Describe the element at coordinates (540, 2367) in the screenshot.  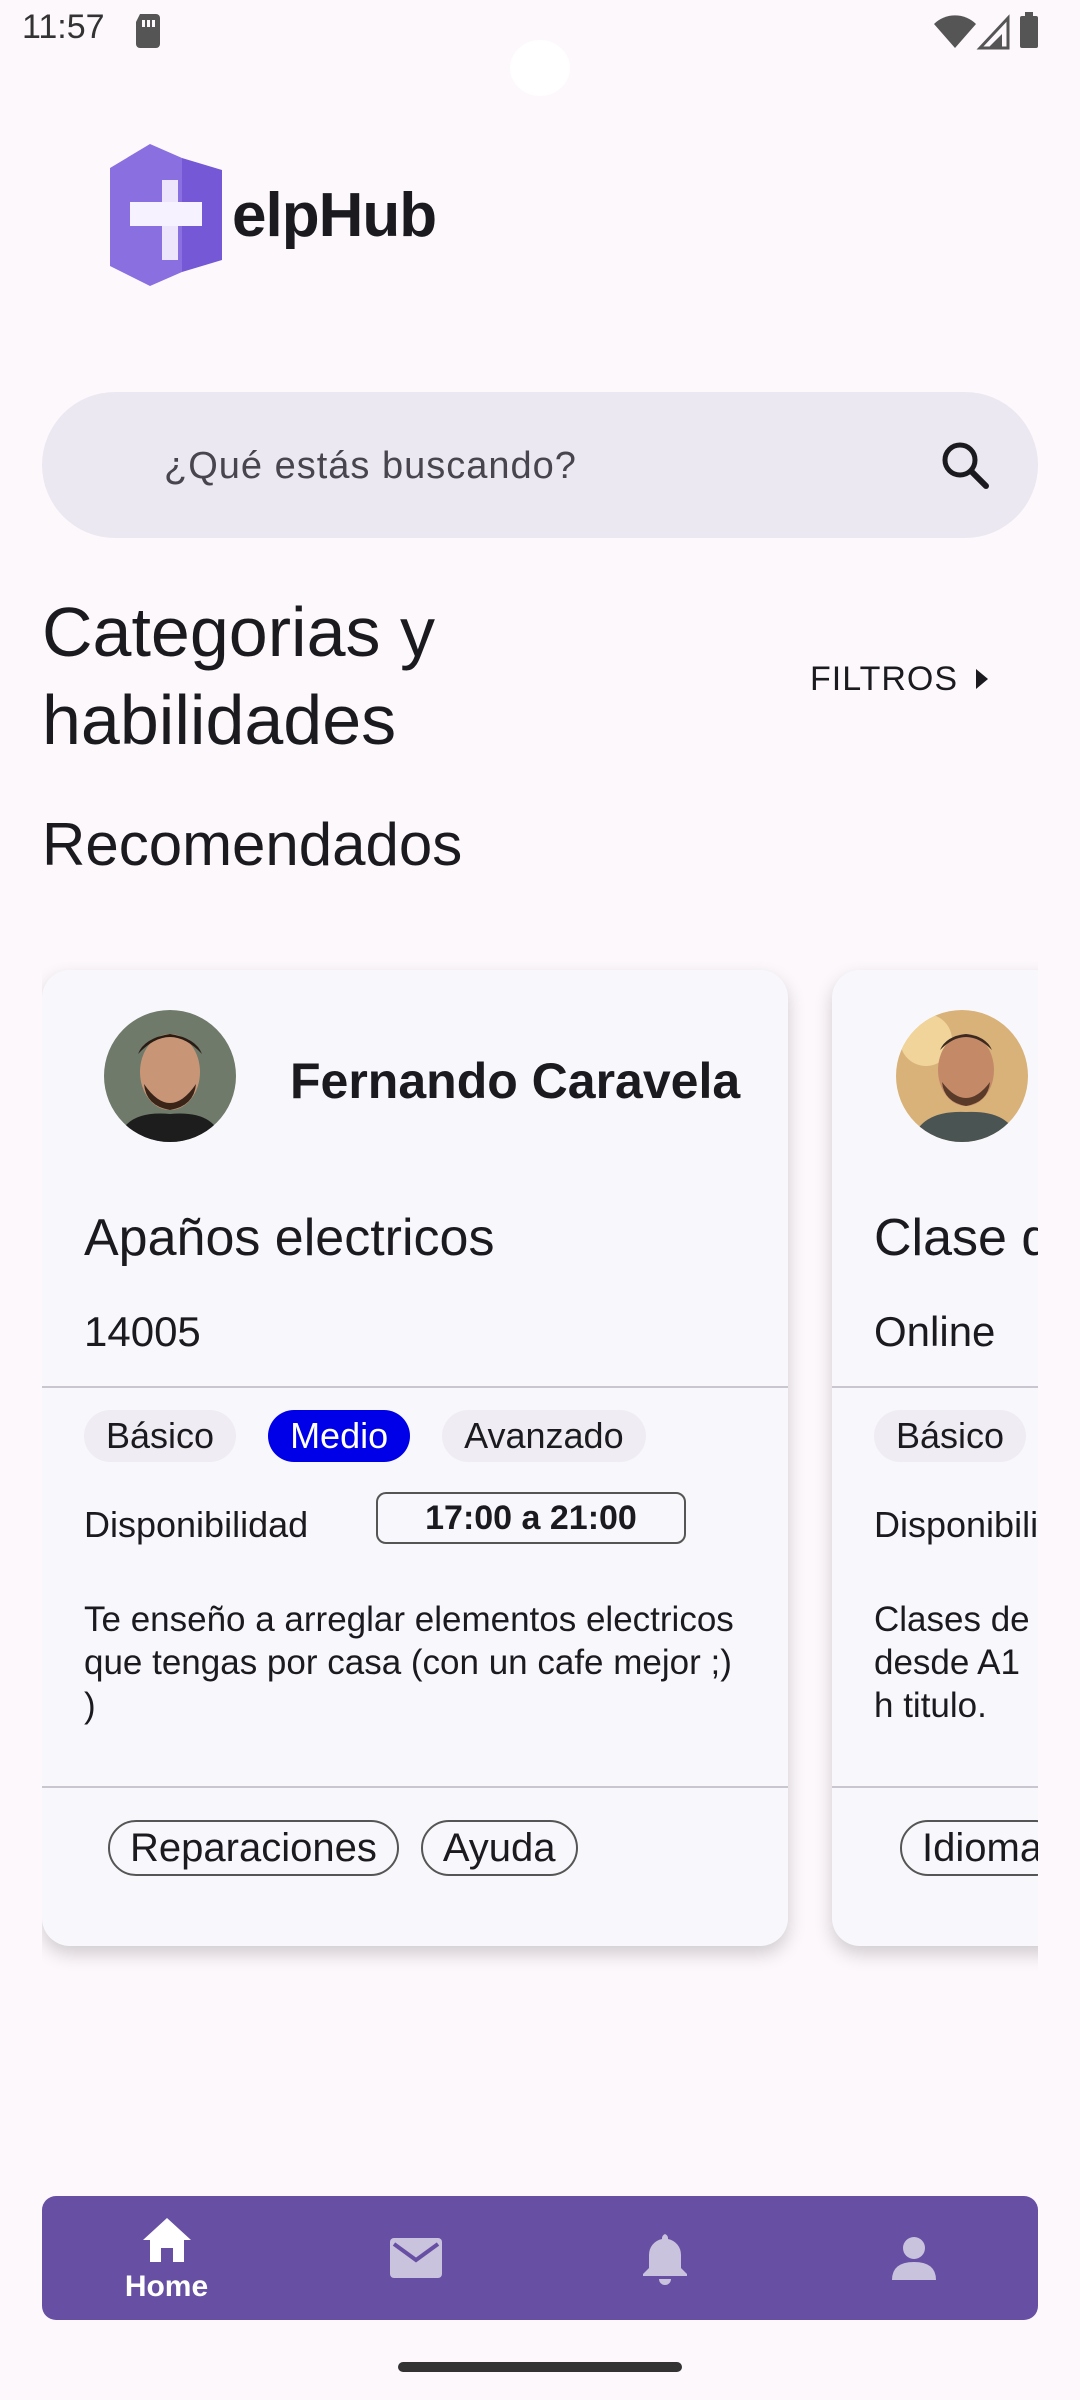
I see `gesture-home-indicator` at that location.